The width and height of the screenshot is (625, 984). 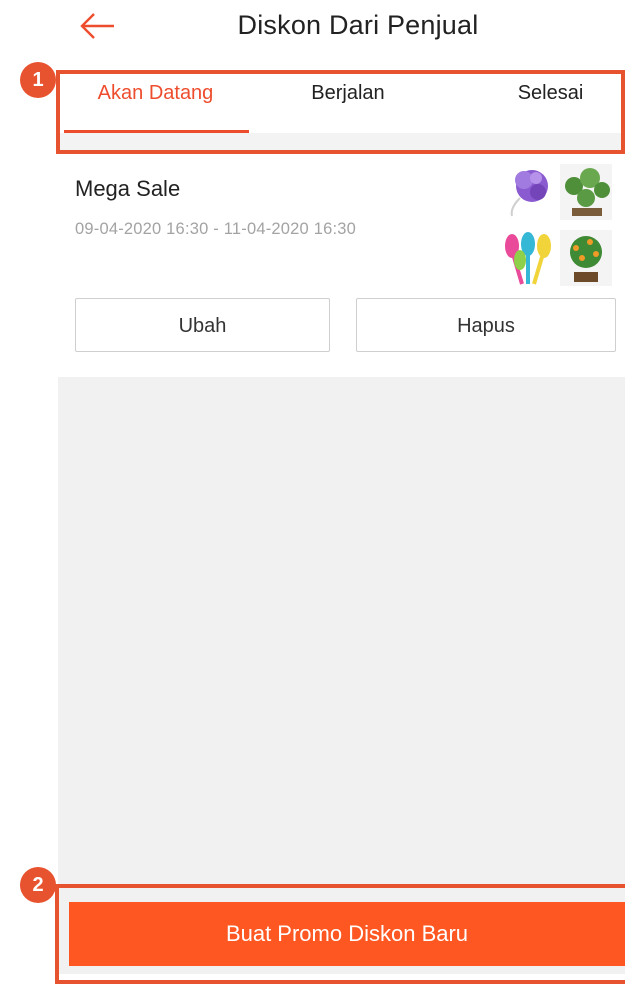 I want to click on annotation-box-create-button, so click(x=340, y=934).